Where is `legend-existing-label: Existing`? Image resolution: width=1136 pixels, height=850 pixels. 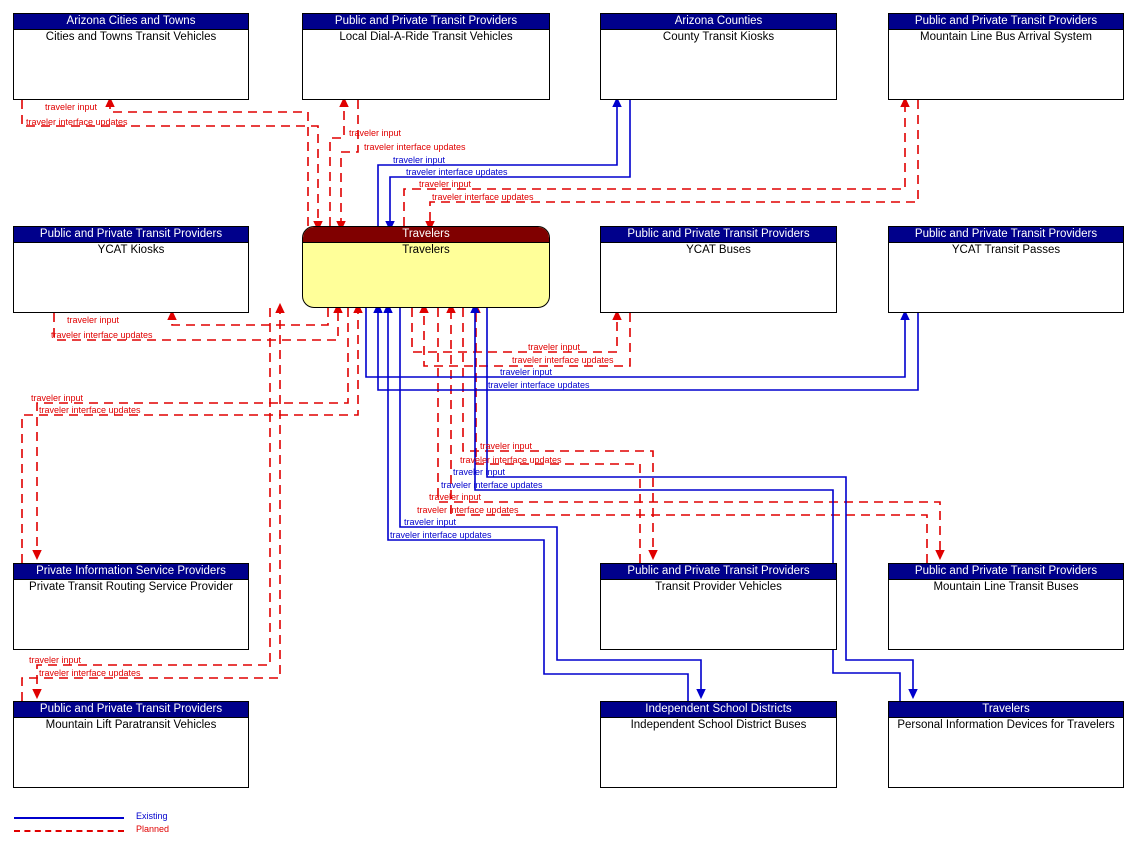
legend-existing-label: Existing is located at coordinates (152, 816).